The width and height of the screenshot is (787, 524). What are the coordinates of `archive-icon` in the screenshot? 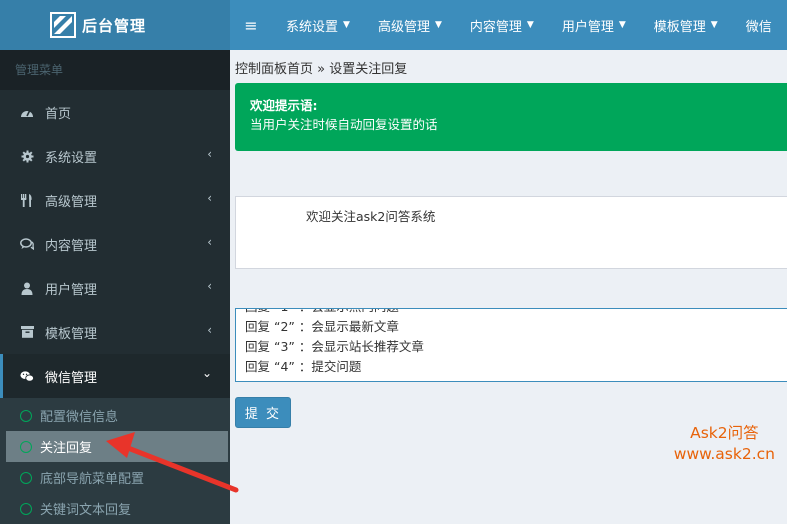 It's located at (27, 332).